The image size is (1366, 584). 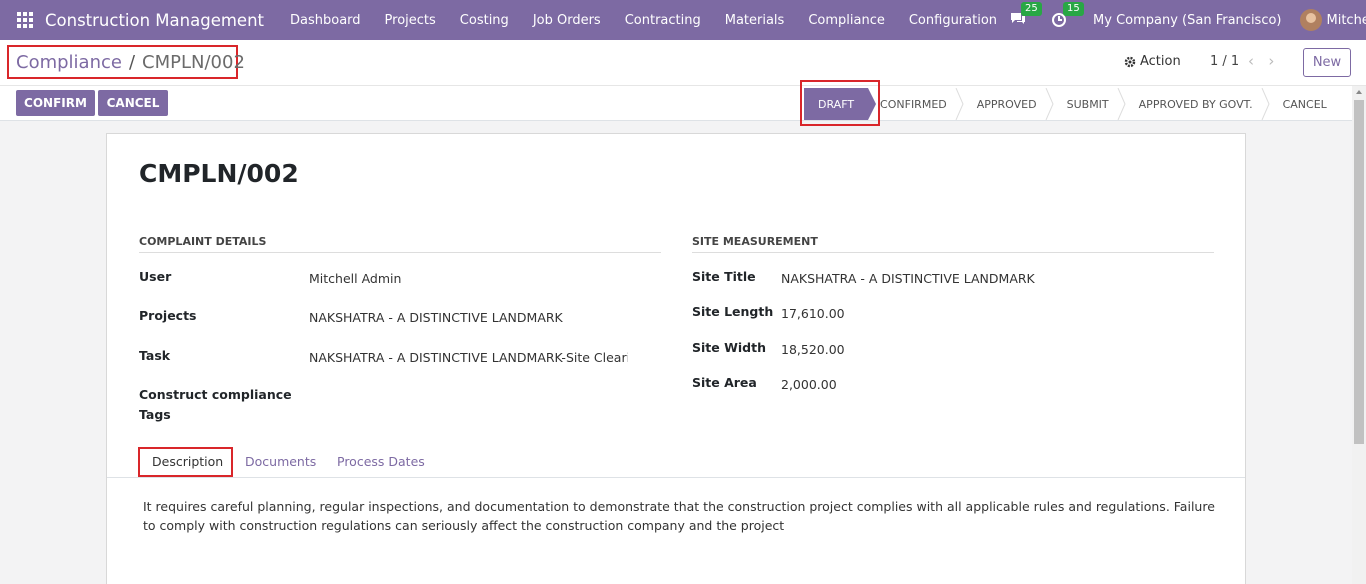 What do you see at coordinates (1073, 9) in the screenshot?
I see `activities-badge: 15` at bounding box center [1073, 9].